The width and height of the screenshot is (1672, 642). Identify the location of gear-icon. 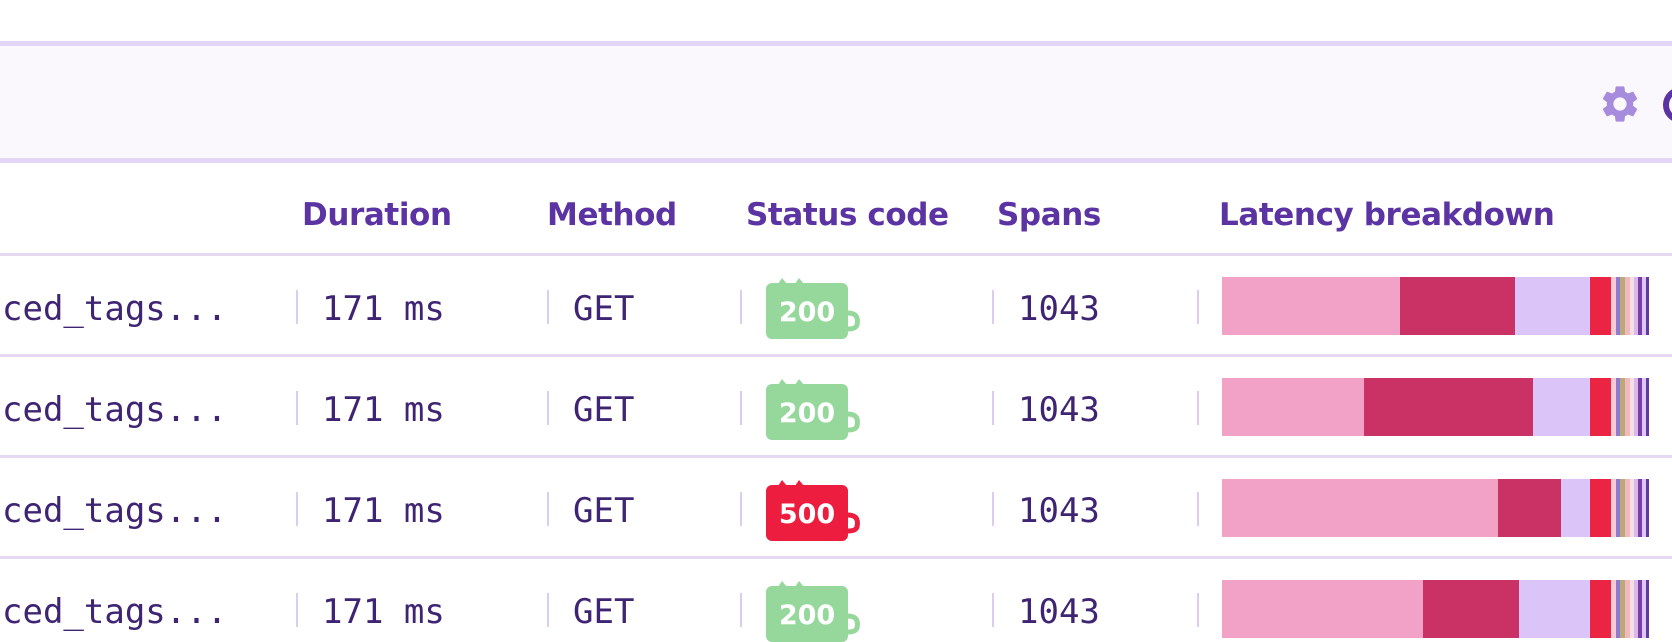
(1620, 104).